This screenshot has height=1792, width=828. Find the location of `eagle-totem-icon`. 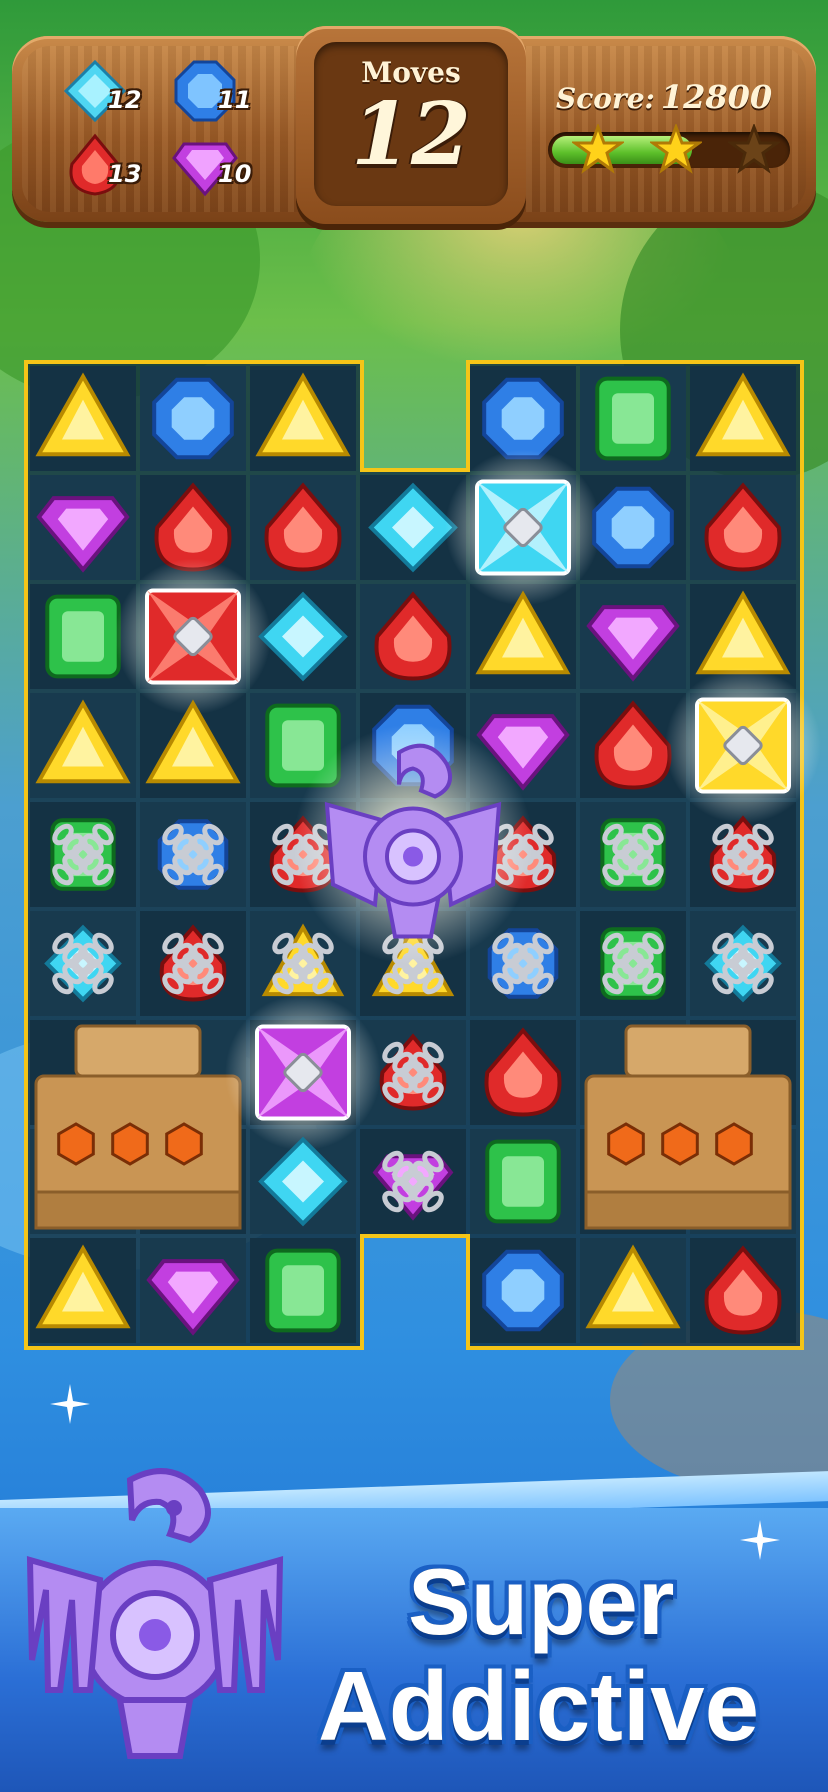

eagle-totem-icon is located at coordinates (155, 1613).